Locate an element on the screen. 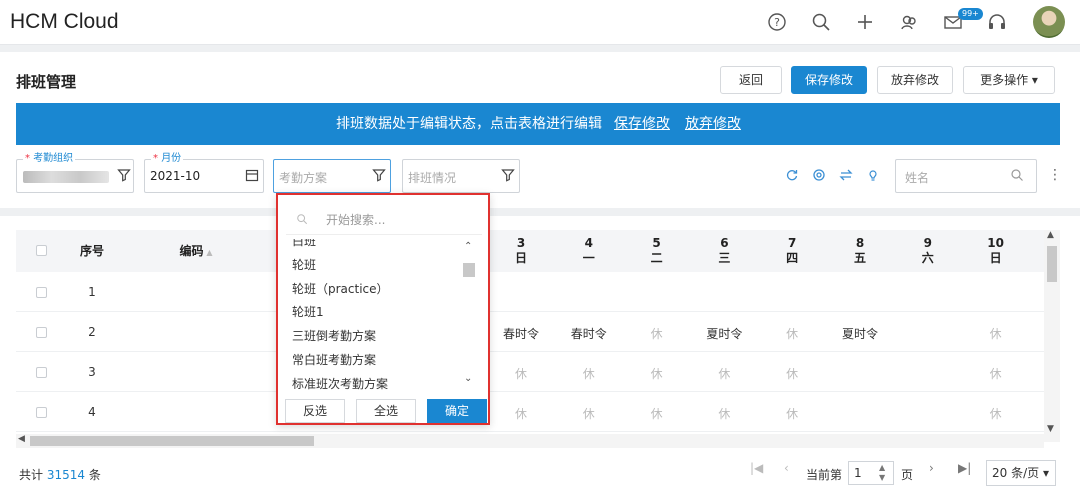 The height and width of the screenshot is (500, 1080). select-all-button: 全选 is located at coordinates (386, 411).